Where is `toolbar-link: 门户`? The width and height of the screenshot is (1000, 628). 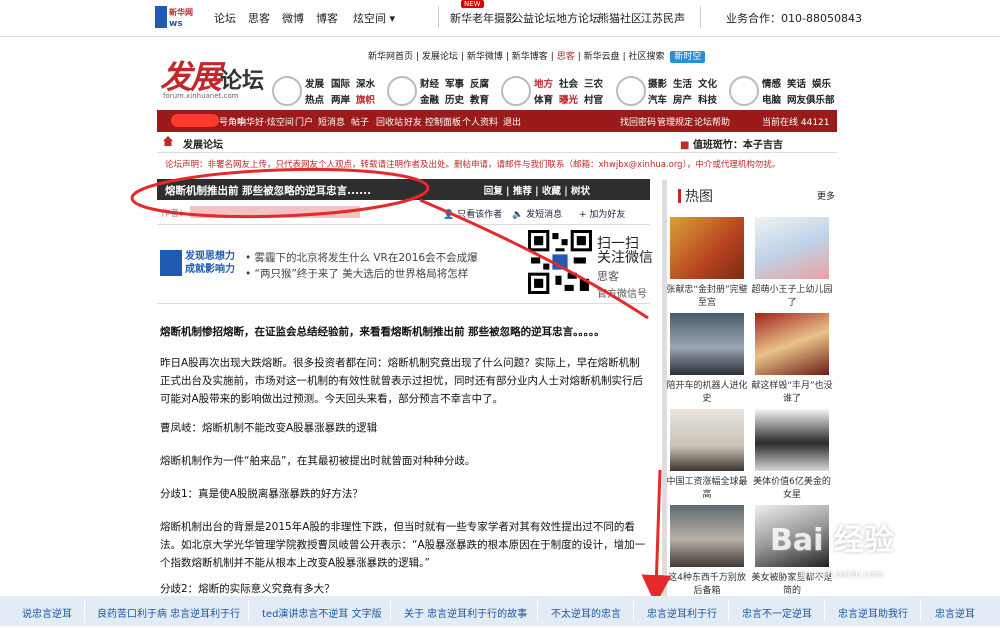 toolbar-link: 门户 is located at coordinates (304, 121).